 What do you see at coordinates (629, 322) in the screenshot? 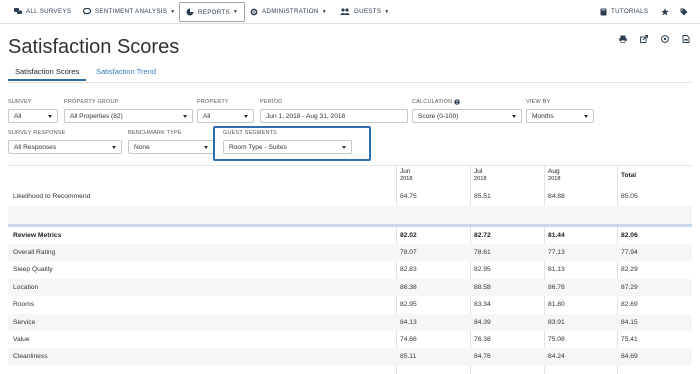
I see `cell-value: 84.15` at bounding box center [629, 322].